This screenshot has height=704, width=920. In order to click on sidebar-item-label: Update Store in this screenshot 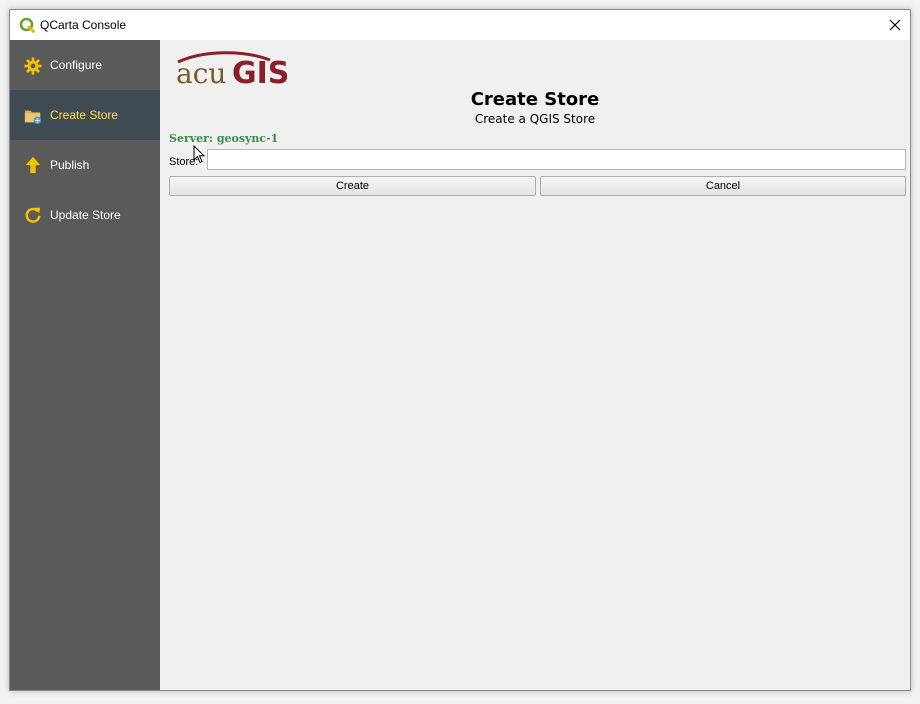, I will do `click(85, 215)`.